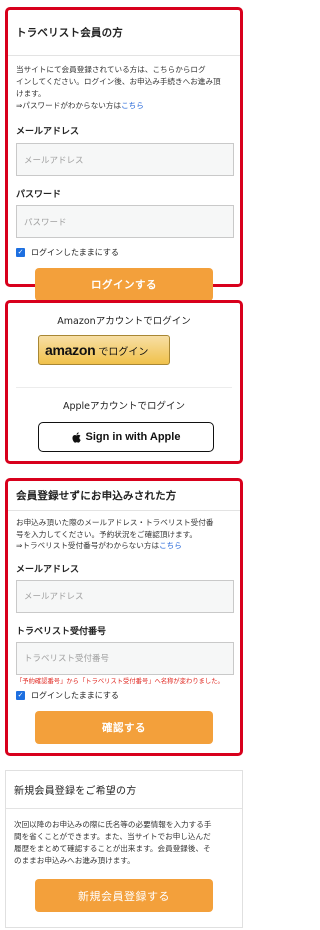 The width and height of the screenshot is (320, 930). I want to click on forgot-number-line: ⇒トラベリスト受付番号がわからない方はこちら, so click(124, 546).